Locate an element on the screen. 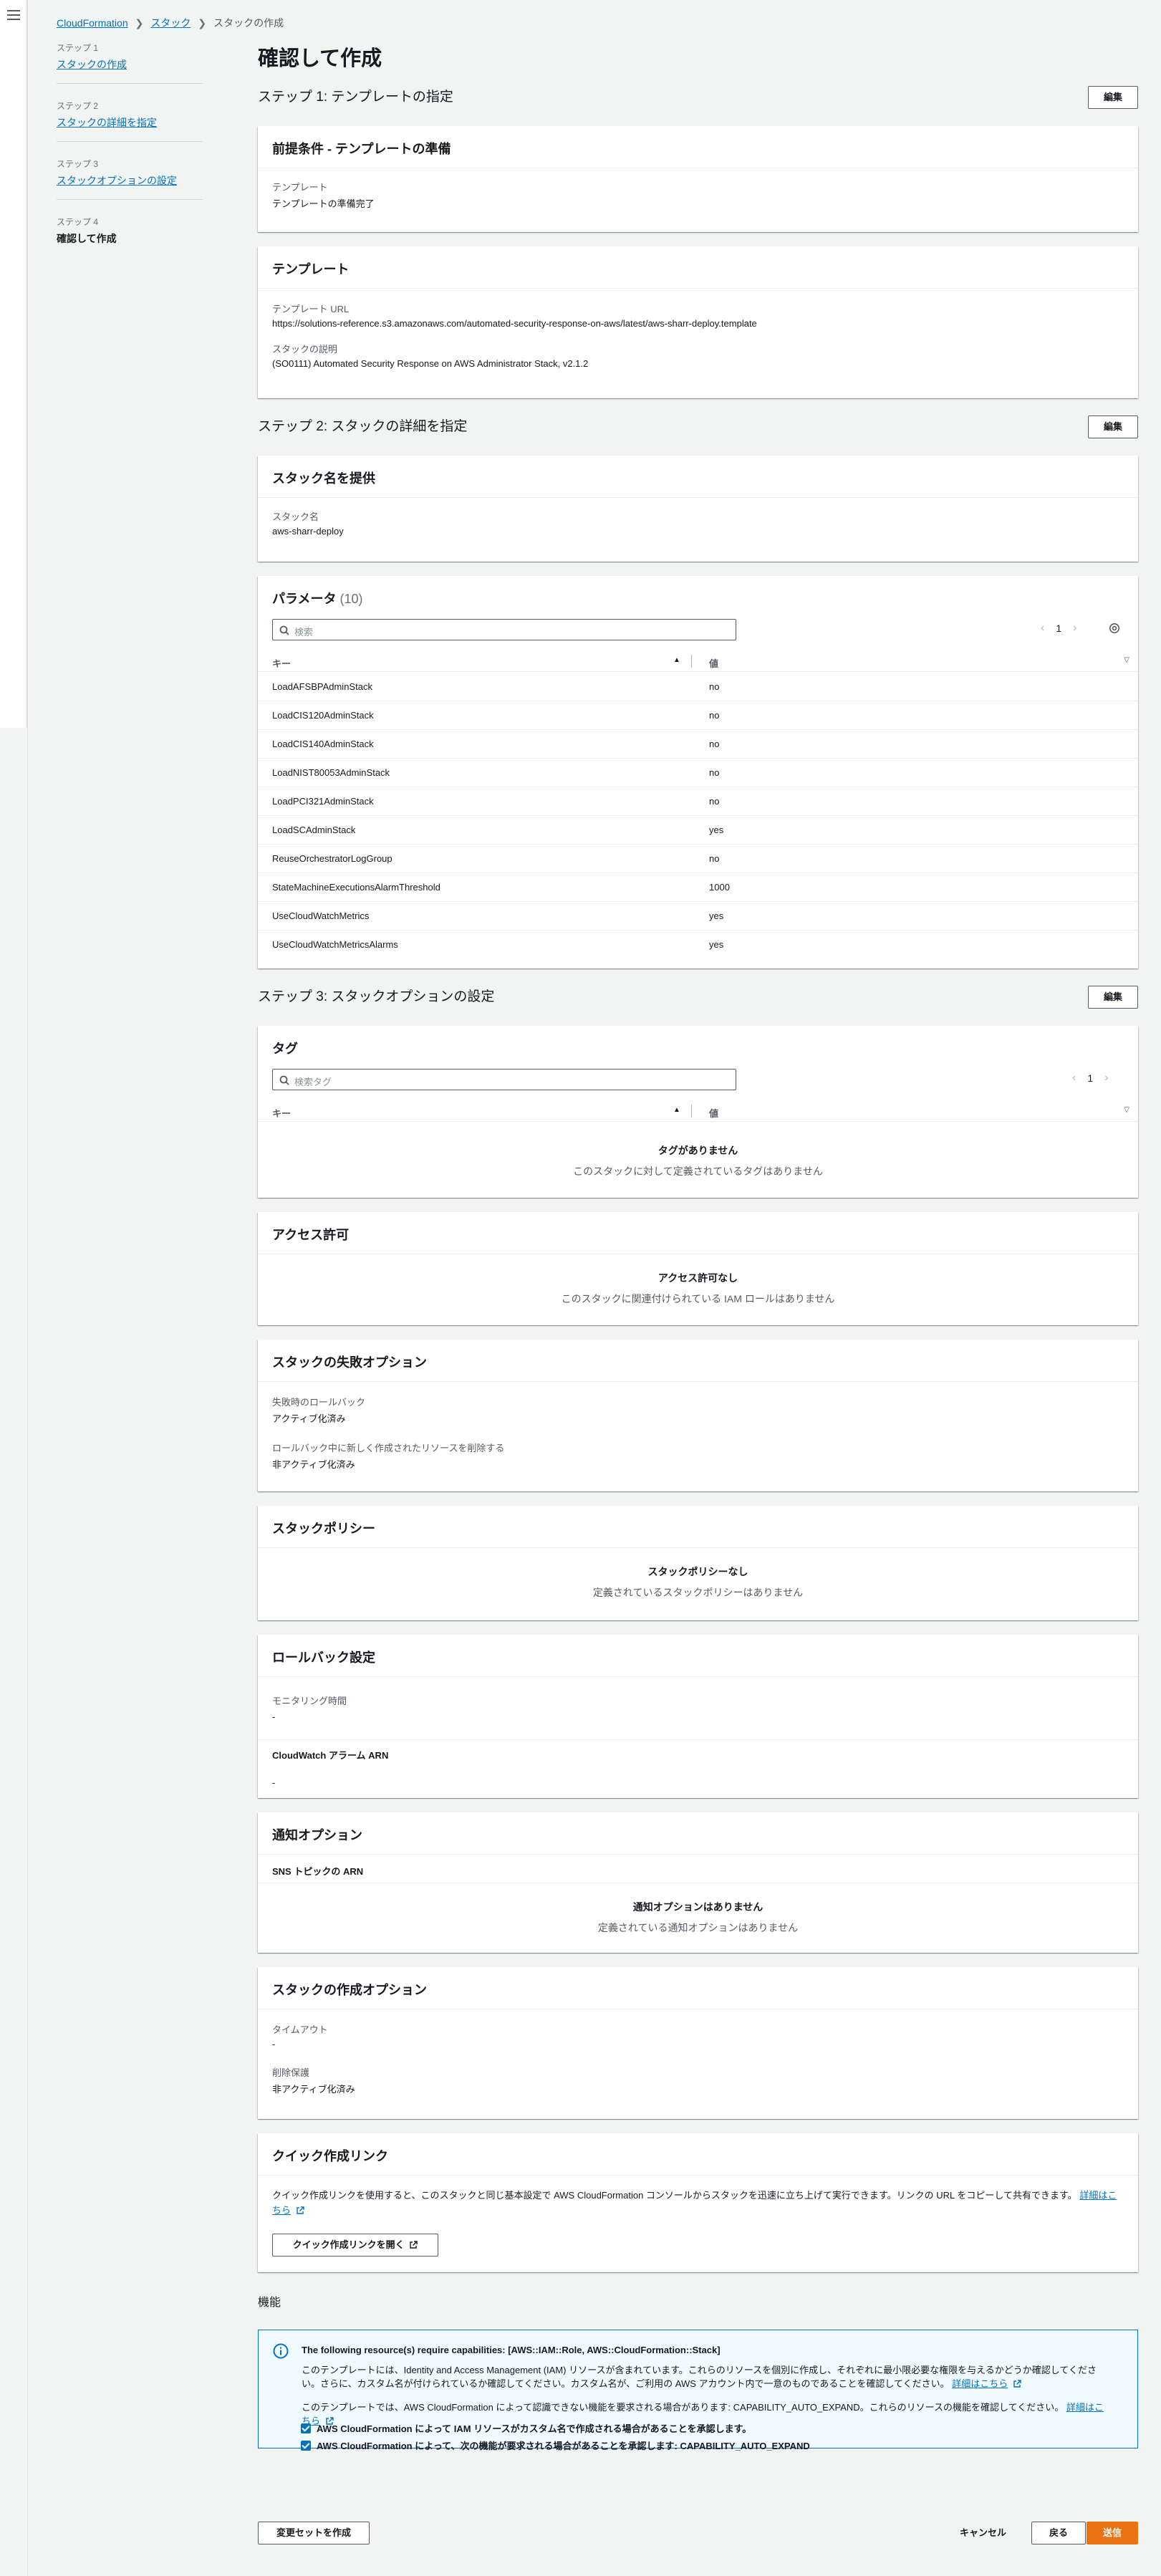 The height and width of the screenshot is (2576, 1161). field-label: 削除保護 is located at coordinates (291, 2072).